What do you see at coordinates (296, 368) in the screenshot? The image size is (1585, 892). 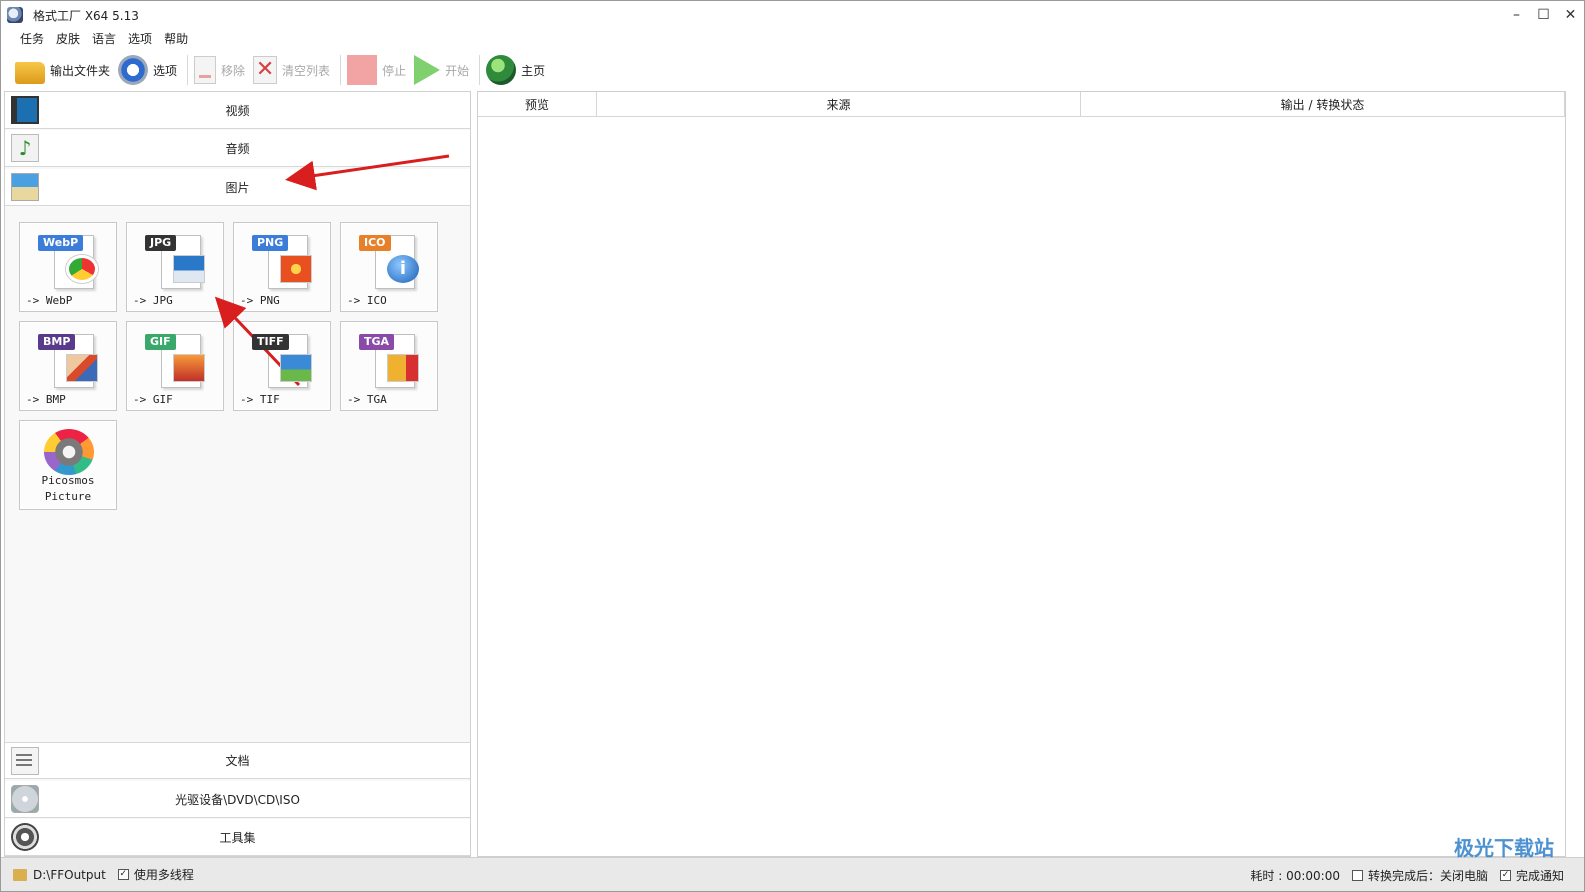 I see `landscape-photo-icon` at bounding box center [296, 368].